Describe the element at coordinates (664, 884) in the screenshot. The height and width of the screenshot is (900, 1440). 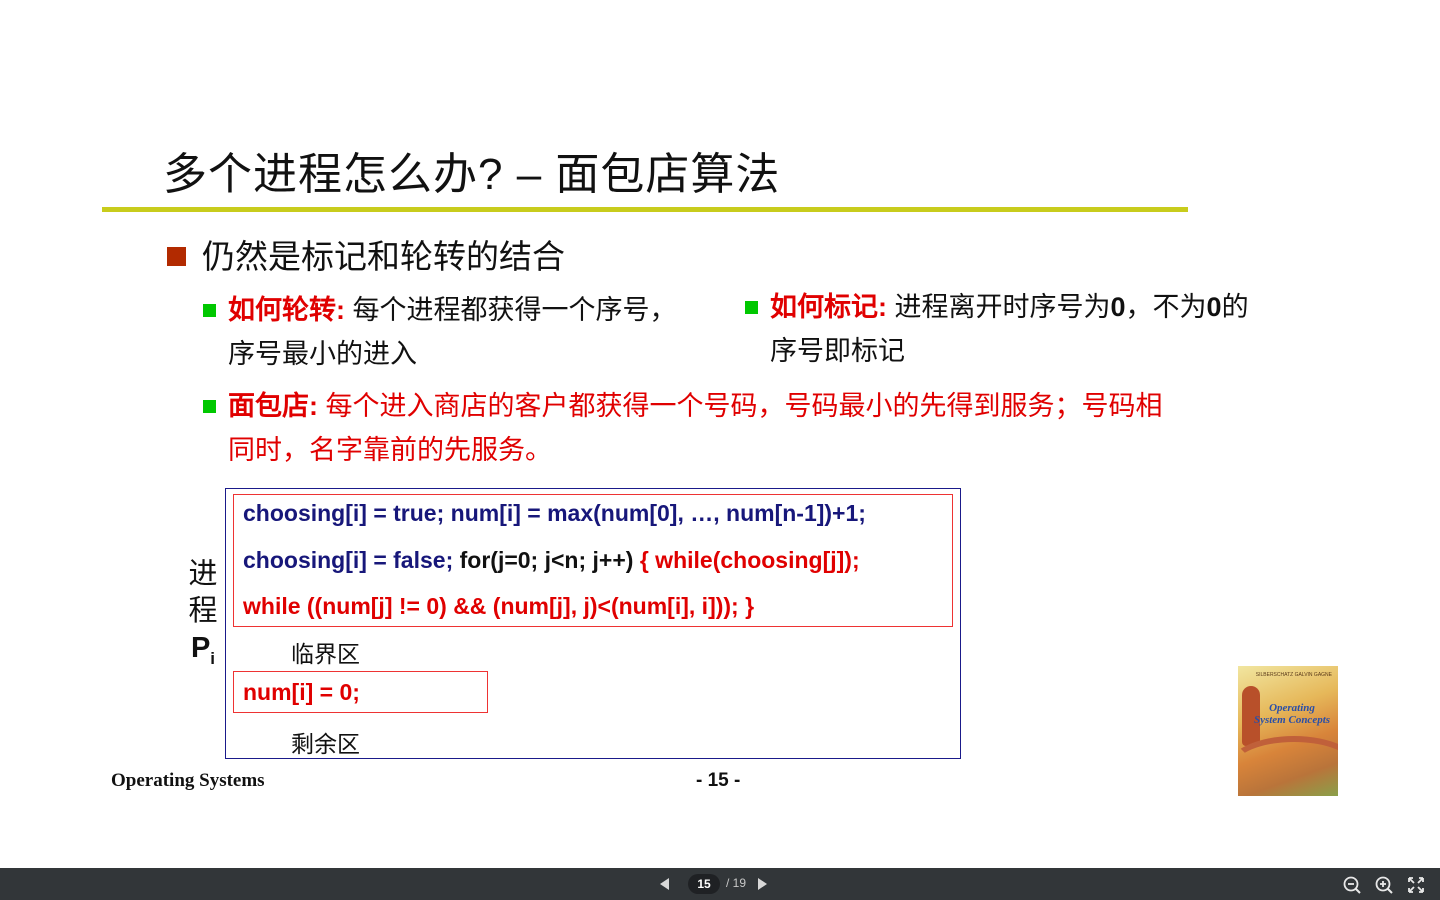
I see `previous-page-icon` at that location.